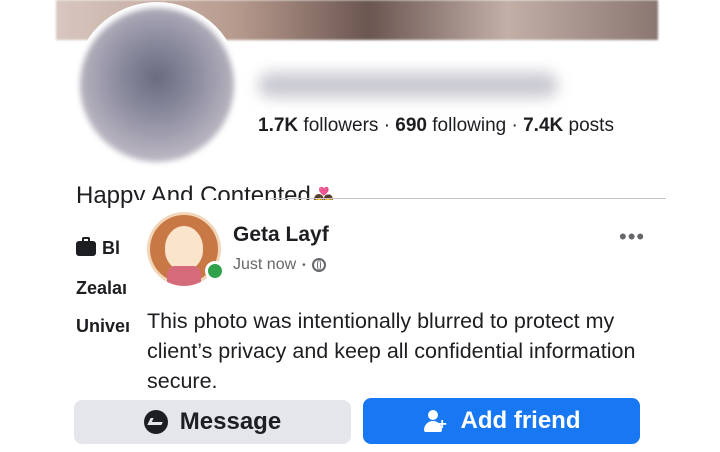  Describe the element at coordinates (86, 246) in the screenshot. I see `briefcase-icon` at that location.